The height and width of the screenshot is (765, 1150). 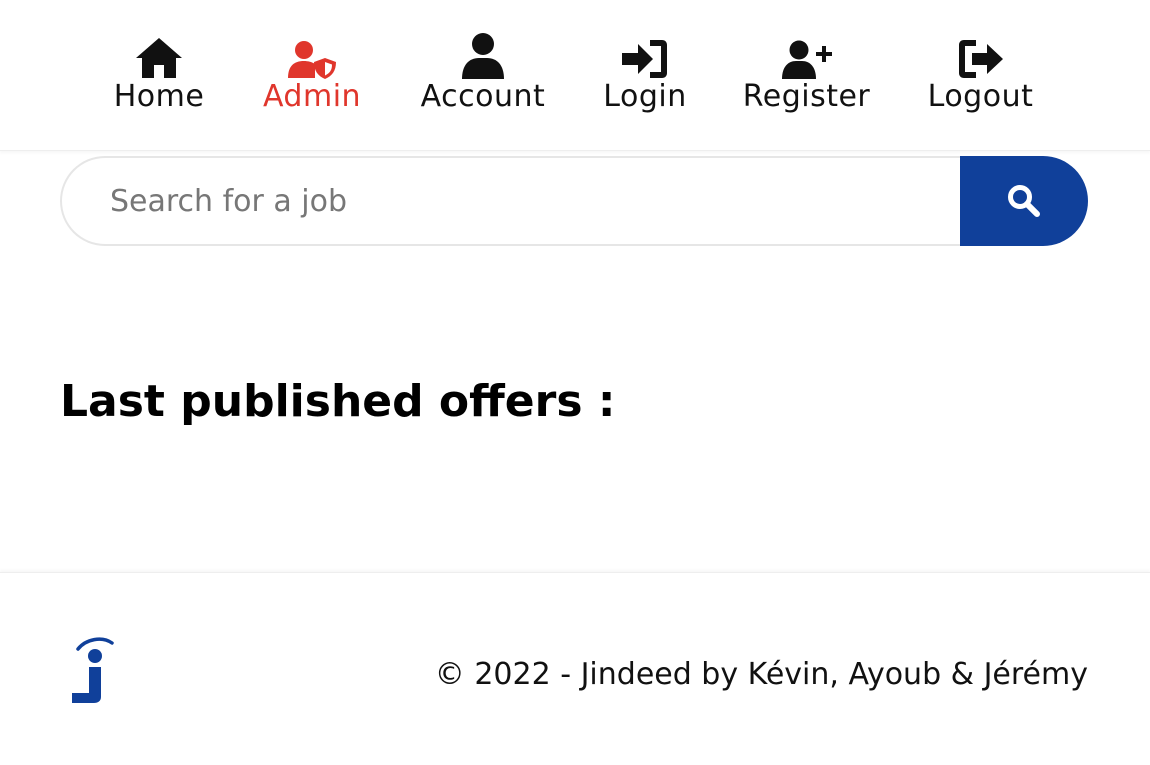 I want to click on nav-register: Register, so click(x=806, y=75).